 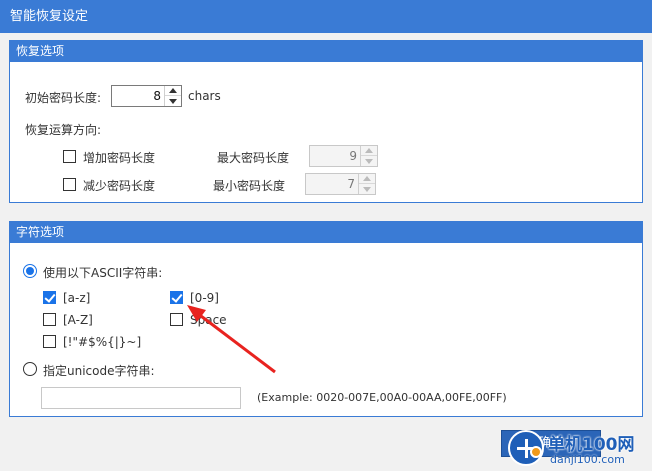 What do you see at coordinates (591, 445) in the screenshot?
I see `watermark-name: 单机100网` at bounding box center [591, 445].